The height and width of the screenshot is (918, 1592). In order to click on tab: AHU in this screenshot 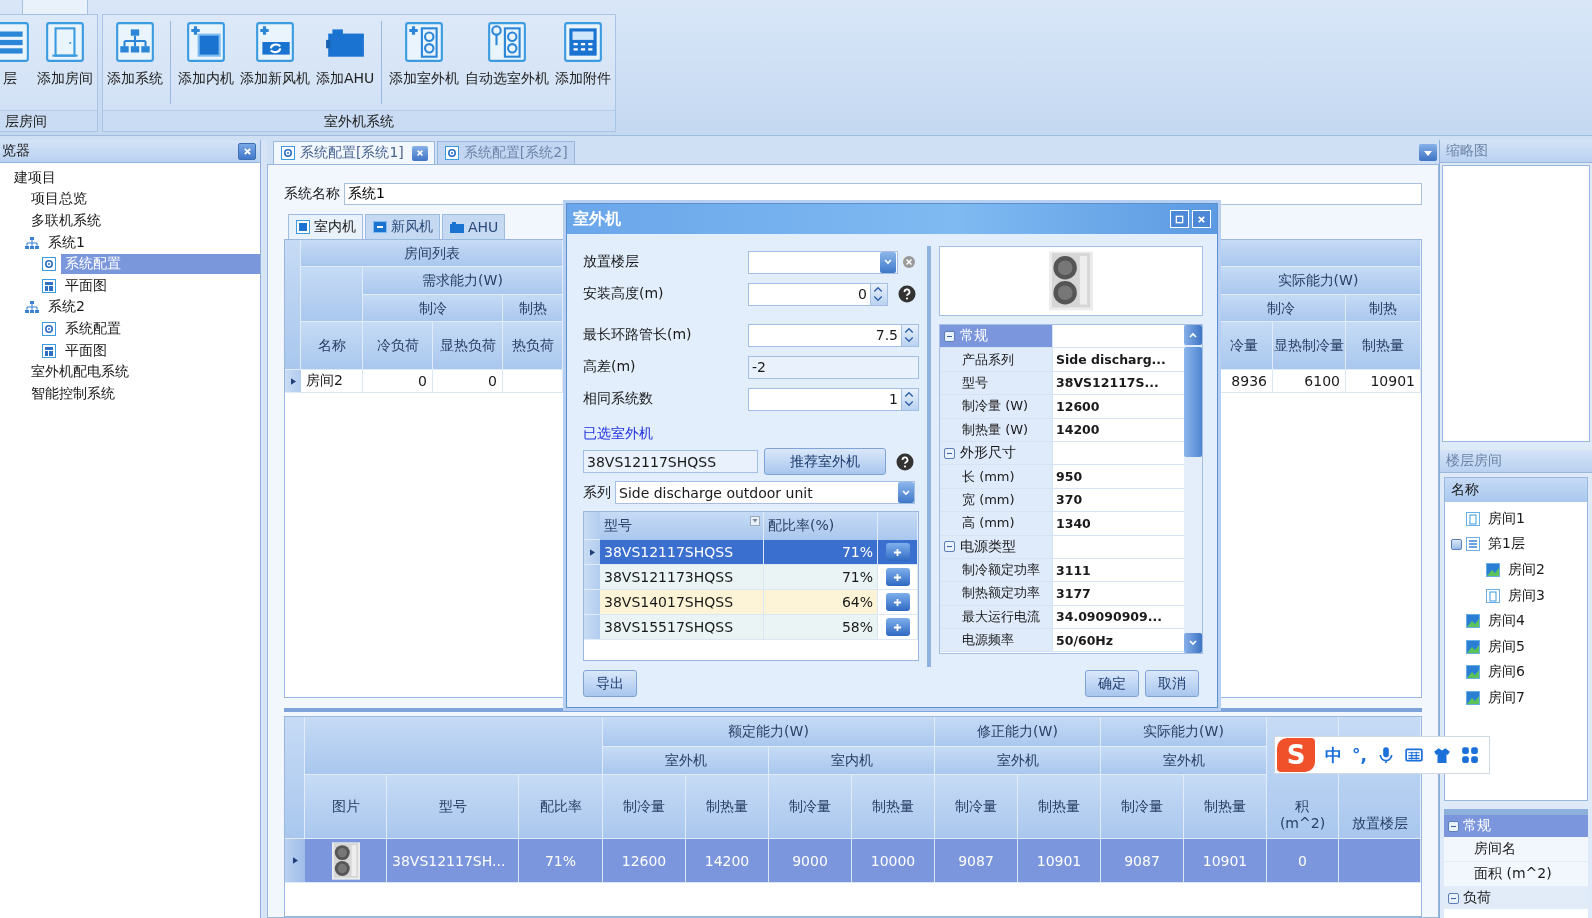, I will do `click(474, 226)`.